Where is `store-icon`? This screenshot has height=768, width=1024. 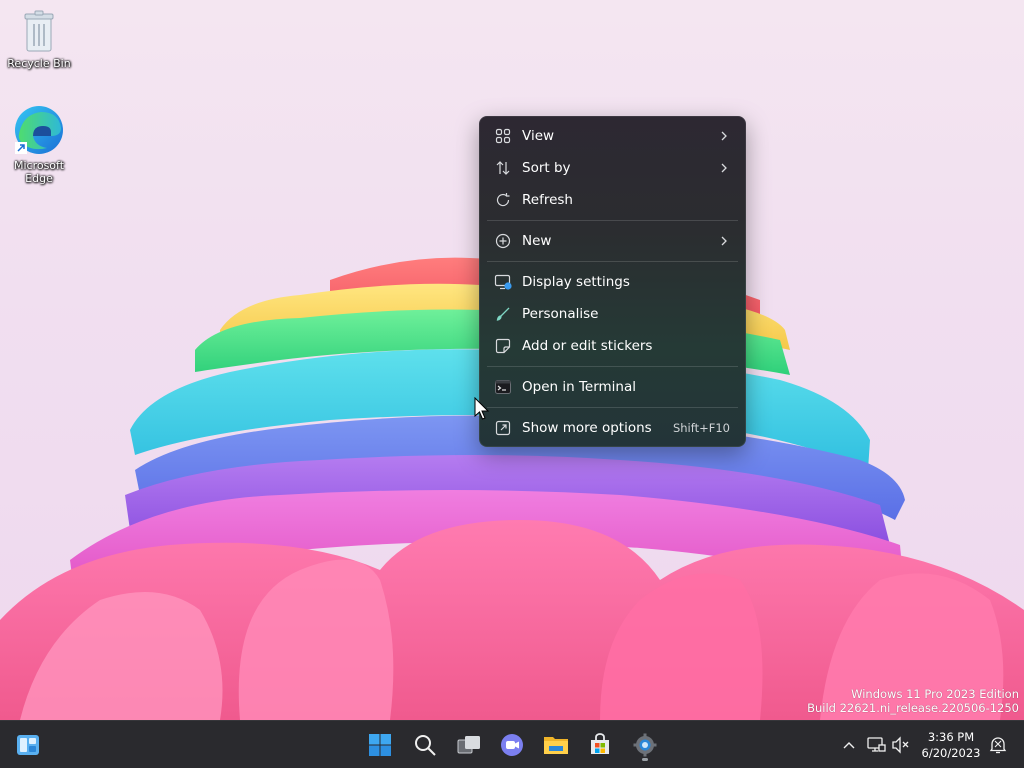
store-icon is located at coordinates (600, 743).